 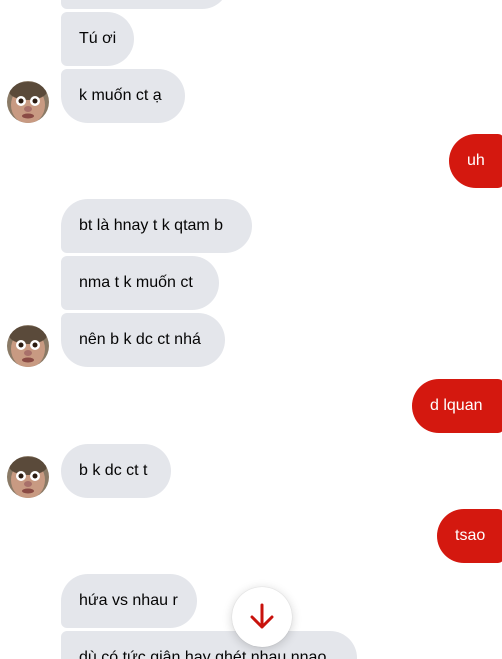 I want to click on message-text: nma t k muốn ct, so click(x=136, y=282).